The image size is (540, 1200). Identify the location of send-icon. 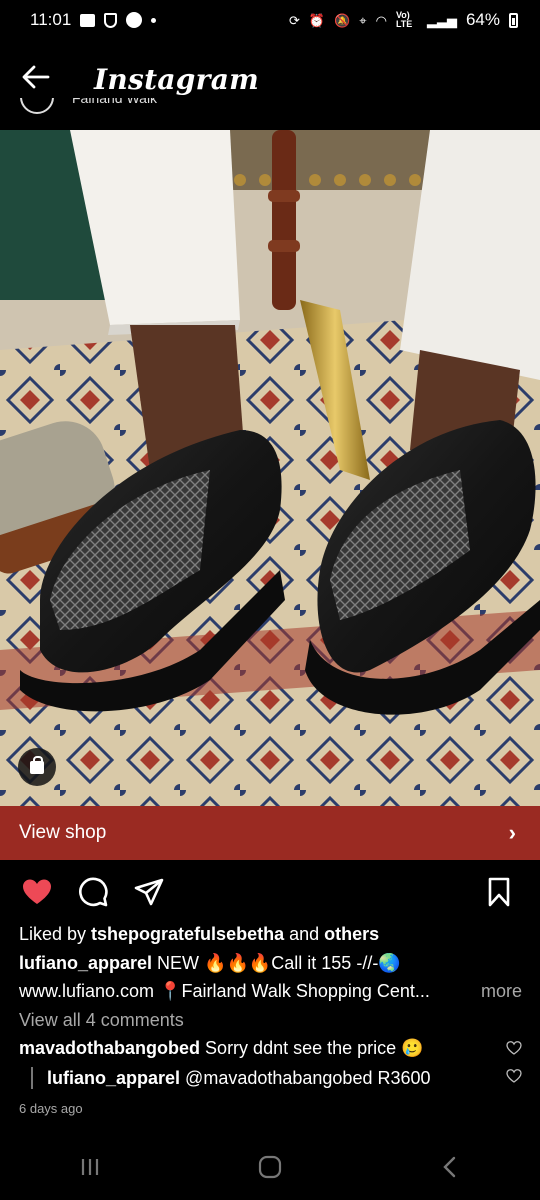
(149, 892).